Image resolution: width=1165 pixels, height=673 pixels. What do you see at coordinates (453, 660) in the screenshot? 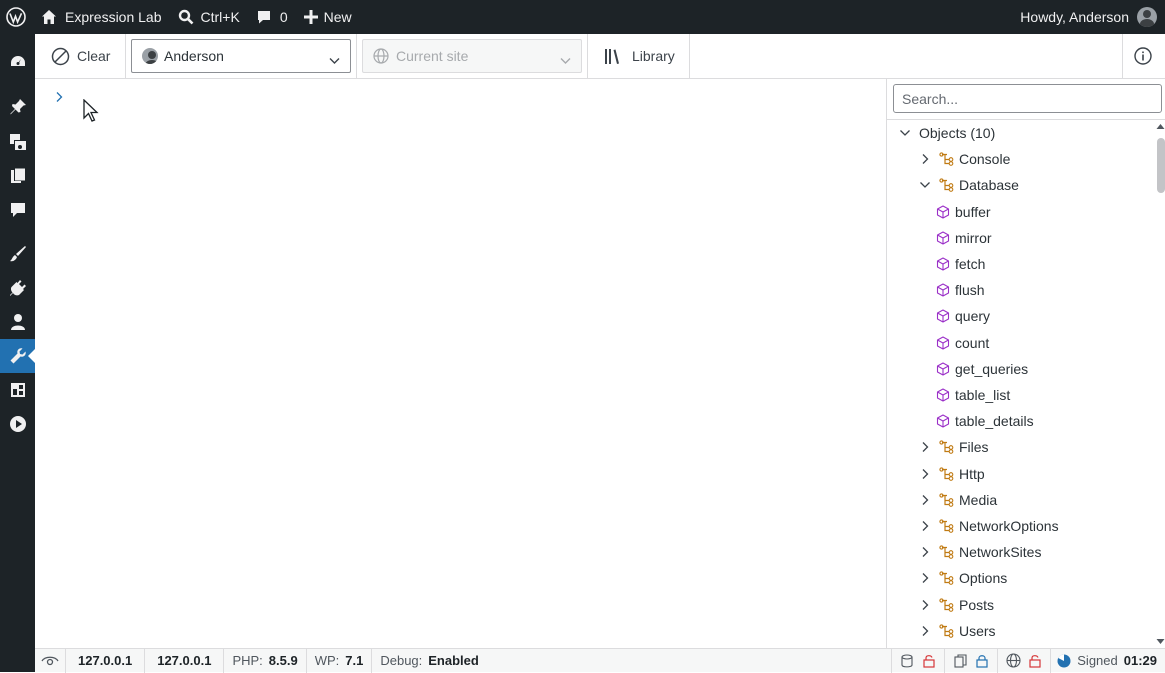
I see `debug-value: Enabled` at bounding box center [453, 660].